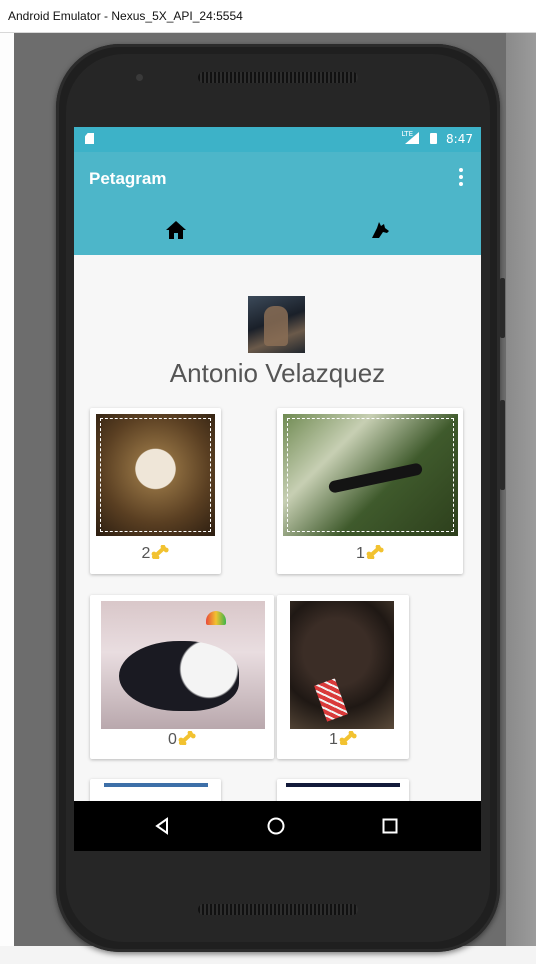  I want to click on poodle-photo, so click(342, 665).